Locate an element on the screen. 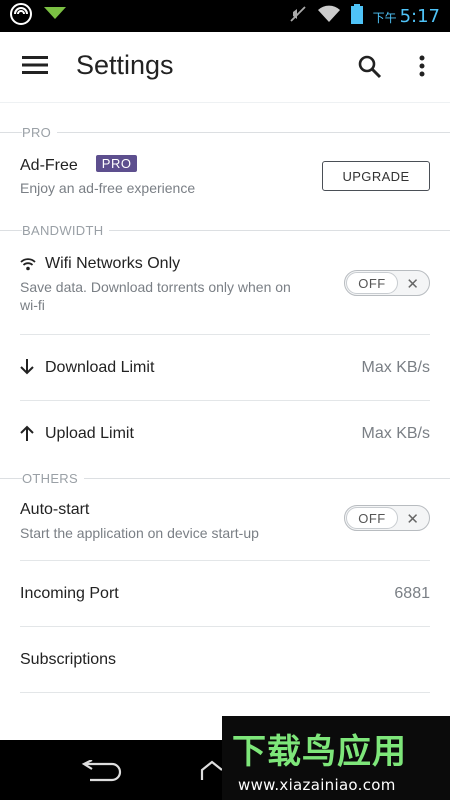  wifi-signal-icon is located at coordinates (329, 16).